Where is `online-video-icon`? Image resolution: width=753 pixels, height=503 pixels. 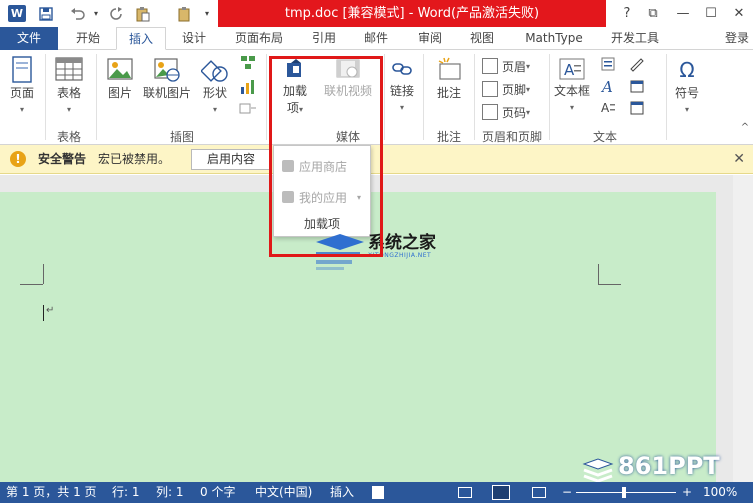
online-video-icon is located at coordinates (348, 68).